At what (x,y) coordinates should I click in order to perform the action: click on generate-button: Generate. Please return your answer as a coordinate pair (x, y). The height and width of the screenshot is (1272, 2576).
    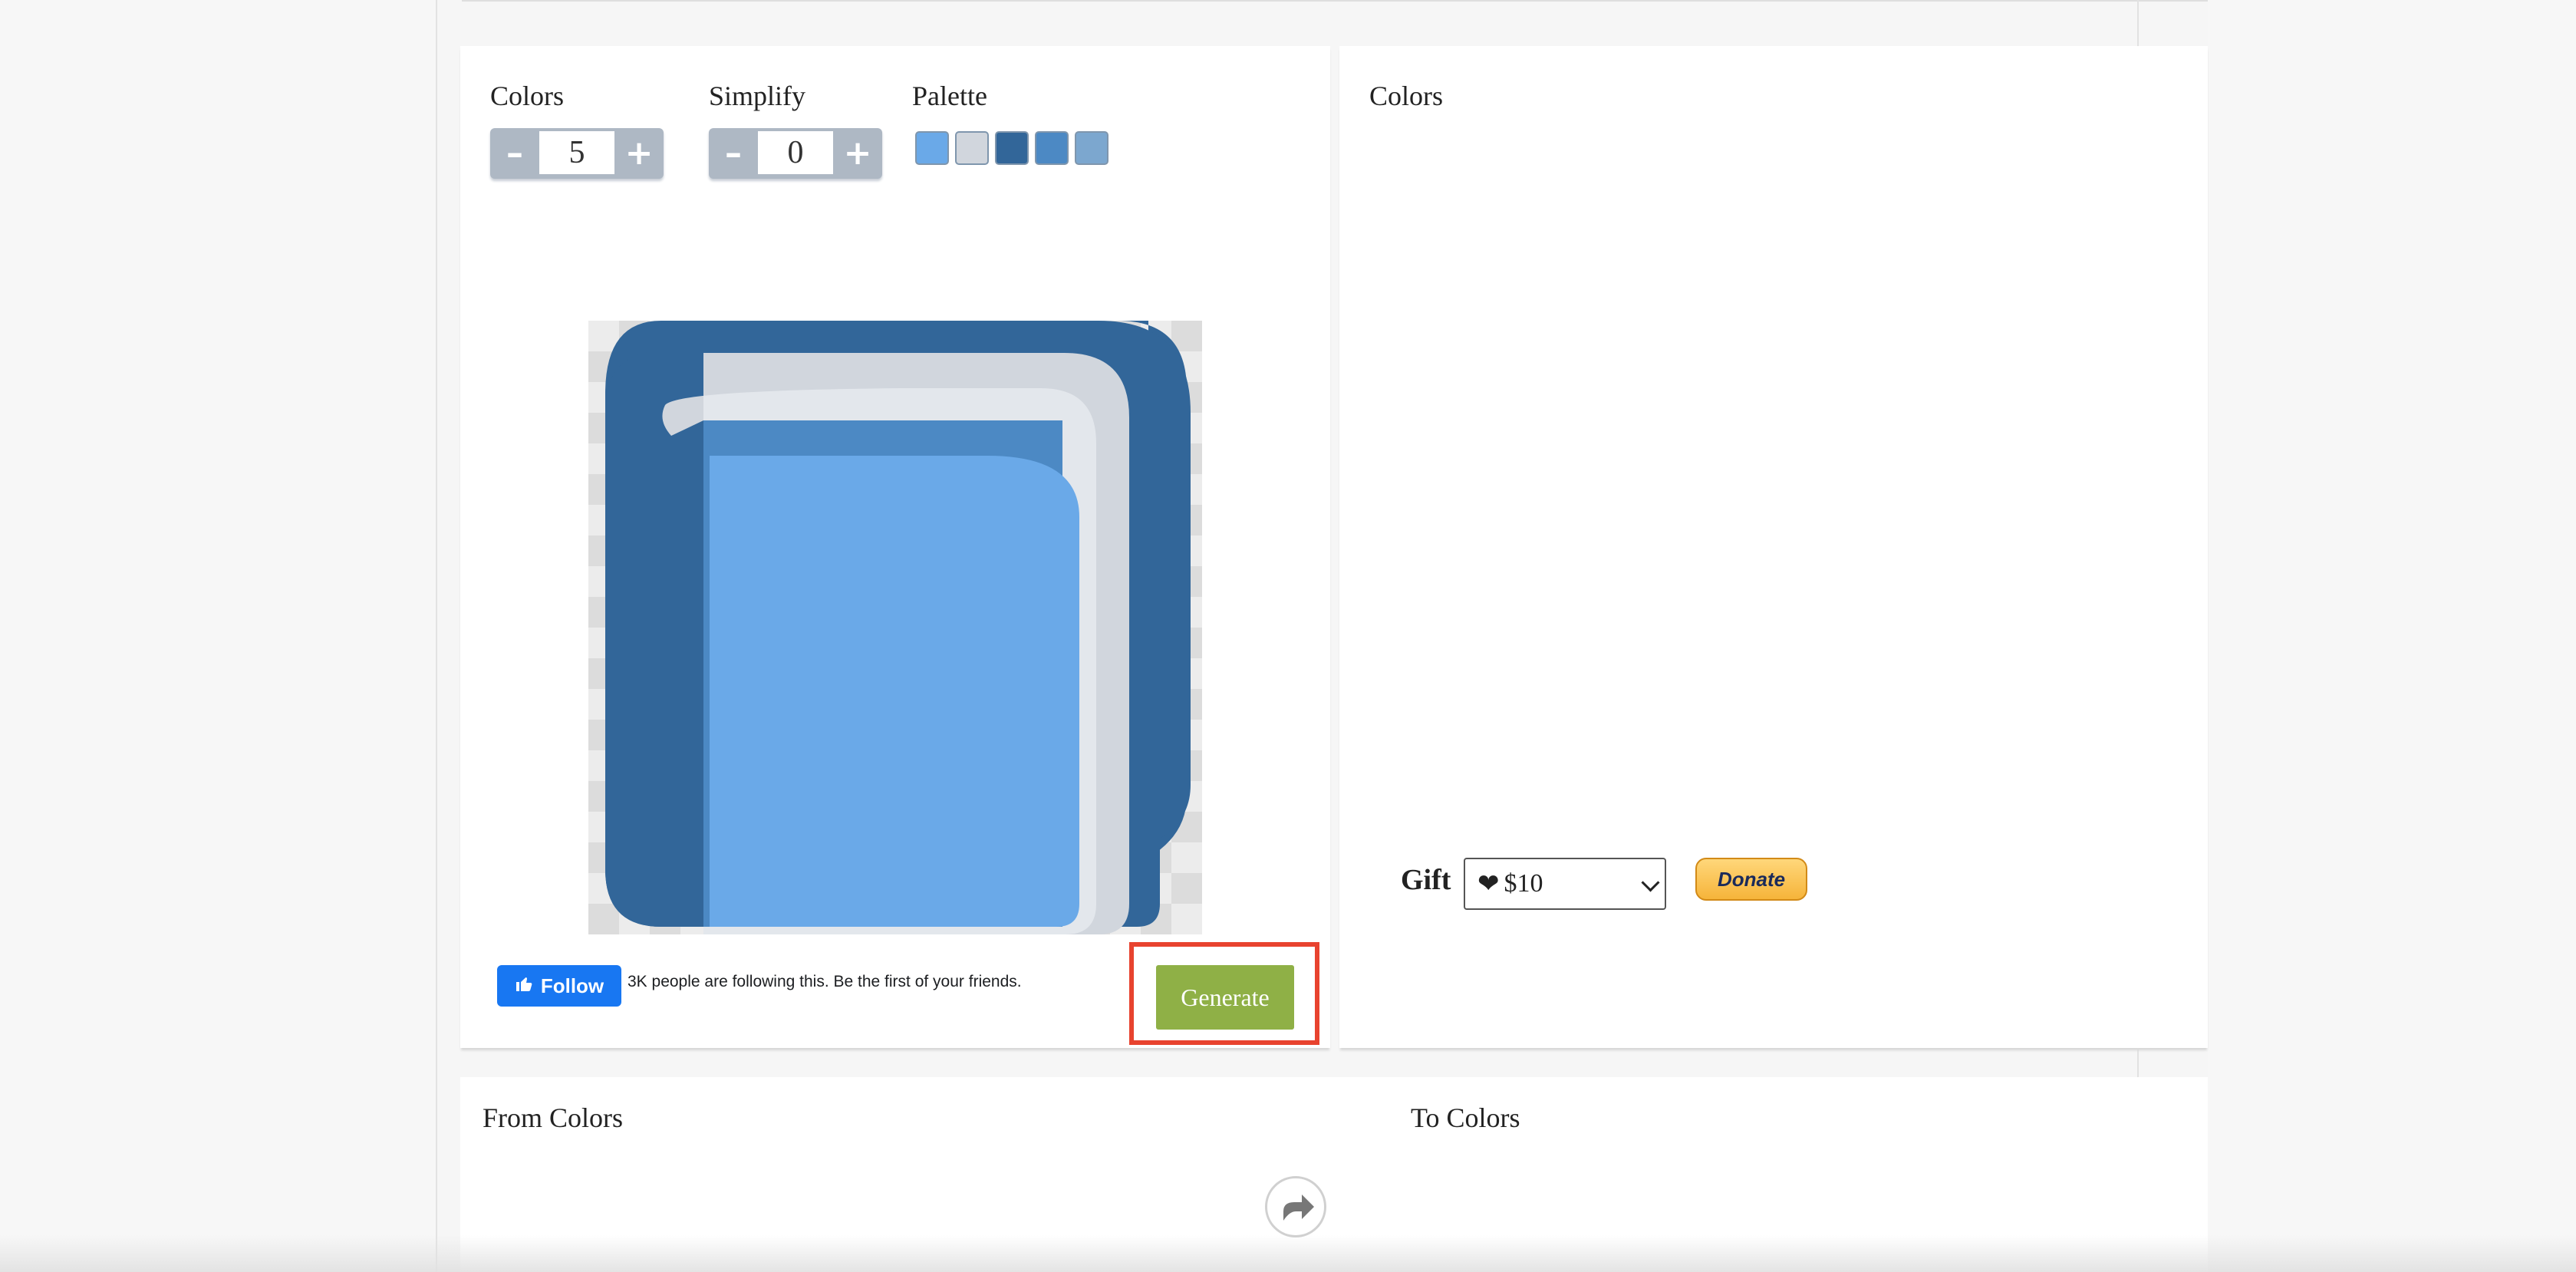
    Looking at the image, I should click on (1225, 997).